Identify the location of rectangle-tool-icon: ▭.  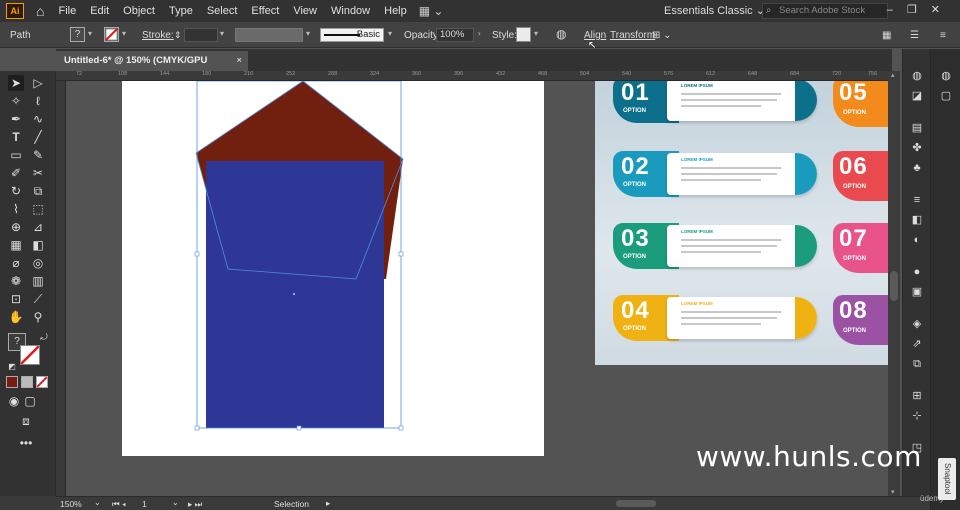
(16, 155).